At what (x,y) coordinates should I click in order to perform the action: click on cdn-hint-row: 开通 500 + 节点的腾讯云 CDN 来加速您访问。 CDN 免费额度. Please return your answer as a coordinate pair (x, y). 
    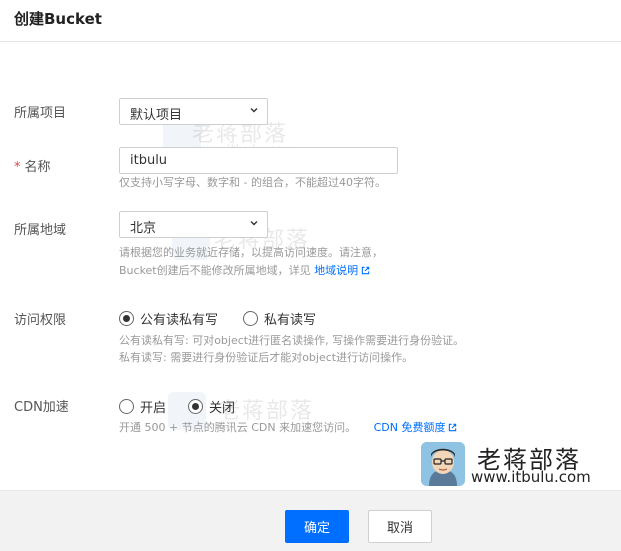
    Looking at the image, I should click on (288, 427).